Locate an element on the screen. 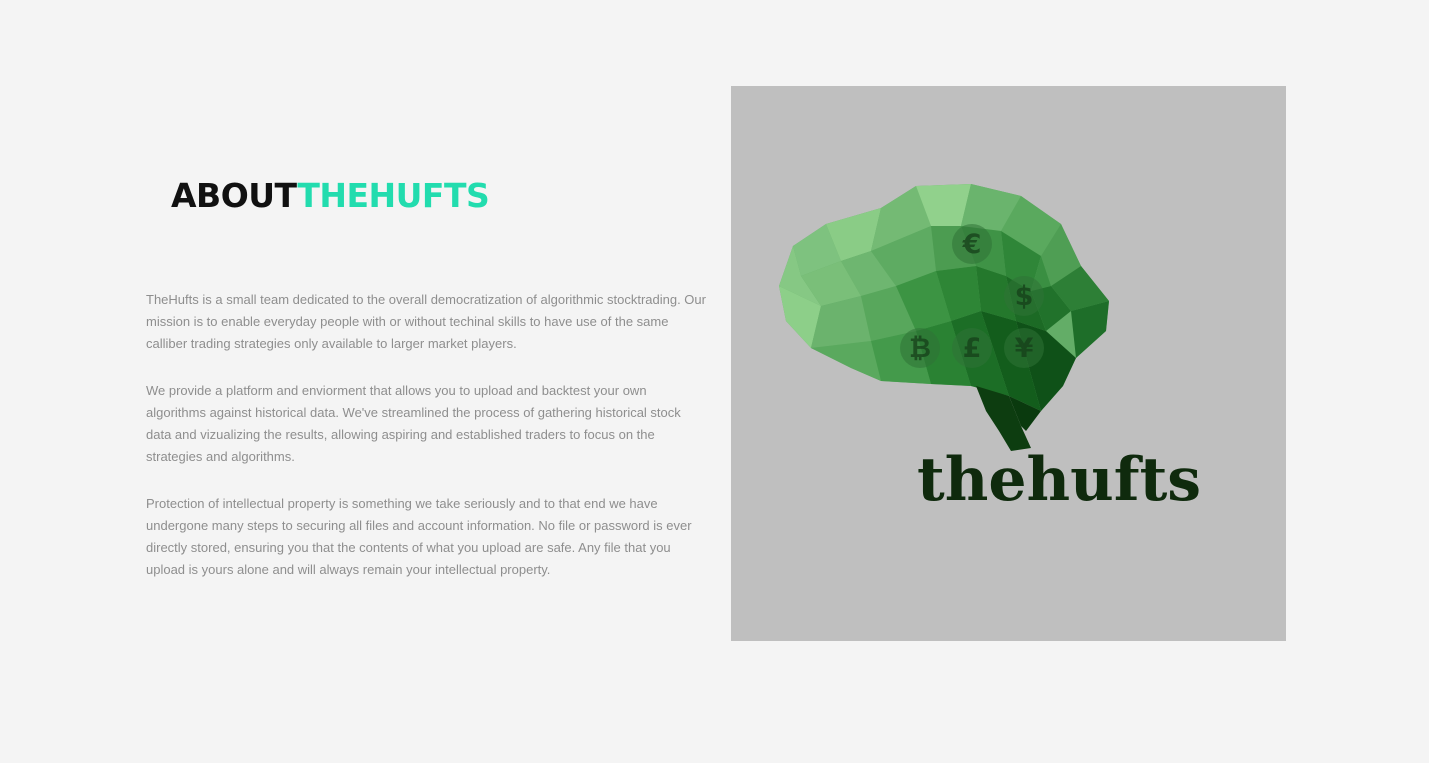 The height and width of the screenshot is (763, 1429). brain-logo-graphic: € $ ₿ £ ¥ thehufts is located at coordinates (990, 349).